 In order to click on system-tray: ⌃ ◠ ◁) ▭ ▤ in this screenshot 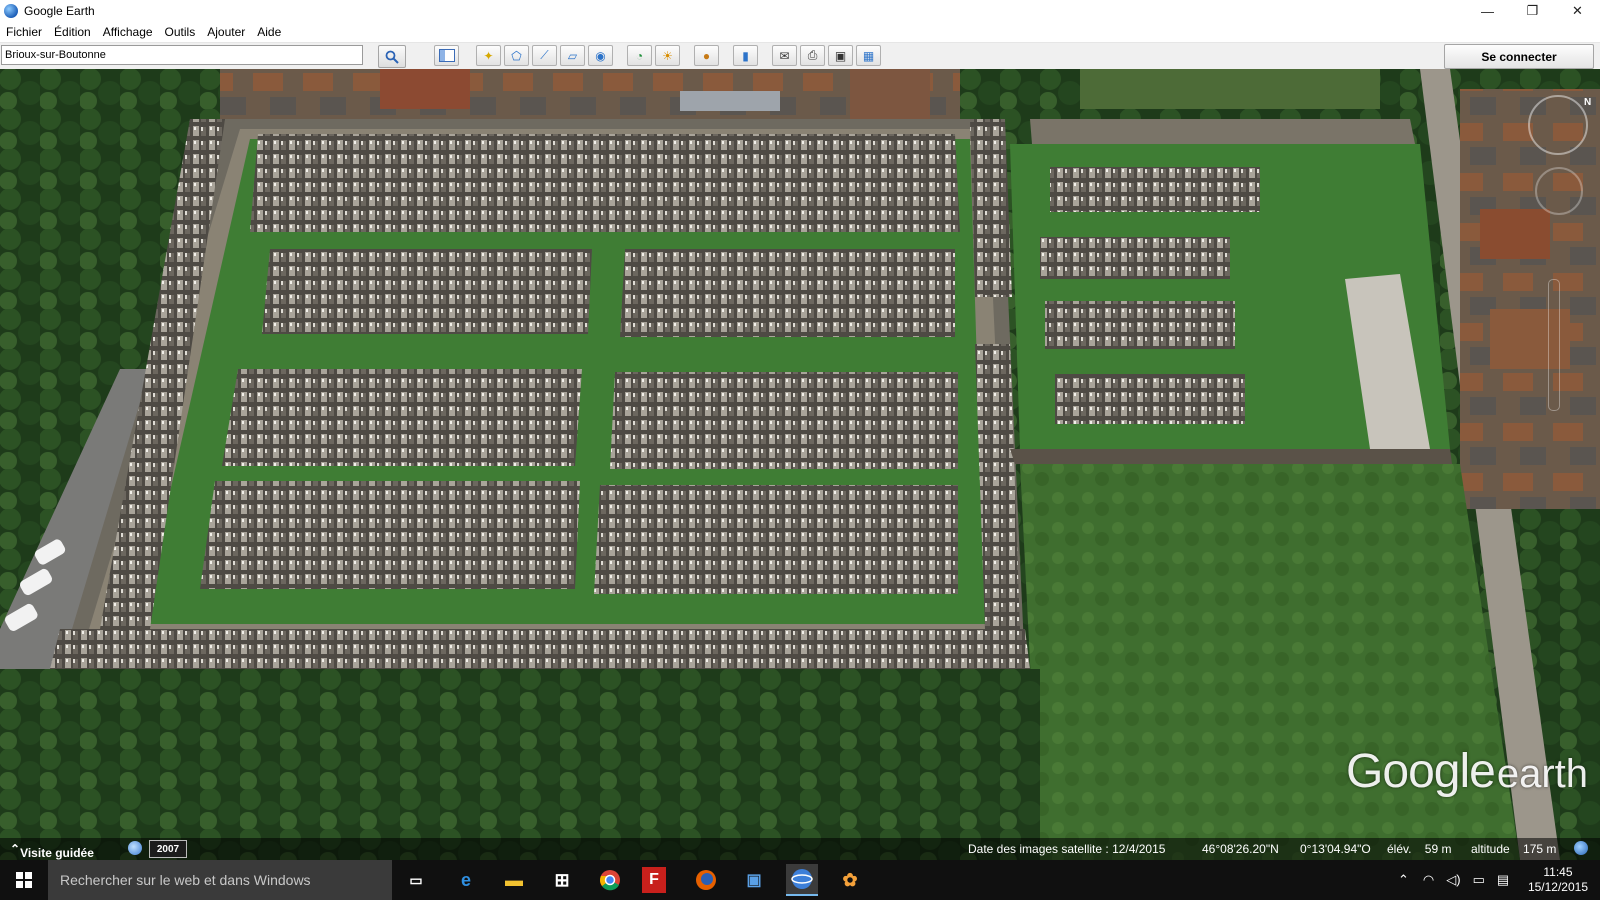, I will do `click(1453, 880)`.